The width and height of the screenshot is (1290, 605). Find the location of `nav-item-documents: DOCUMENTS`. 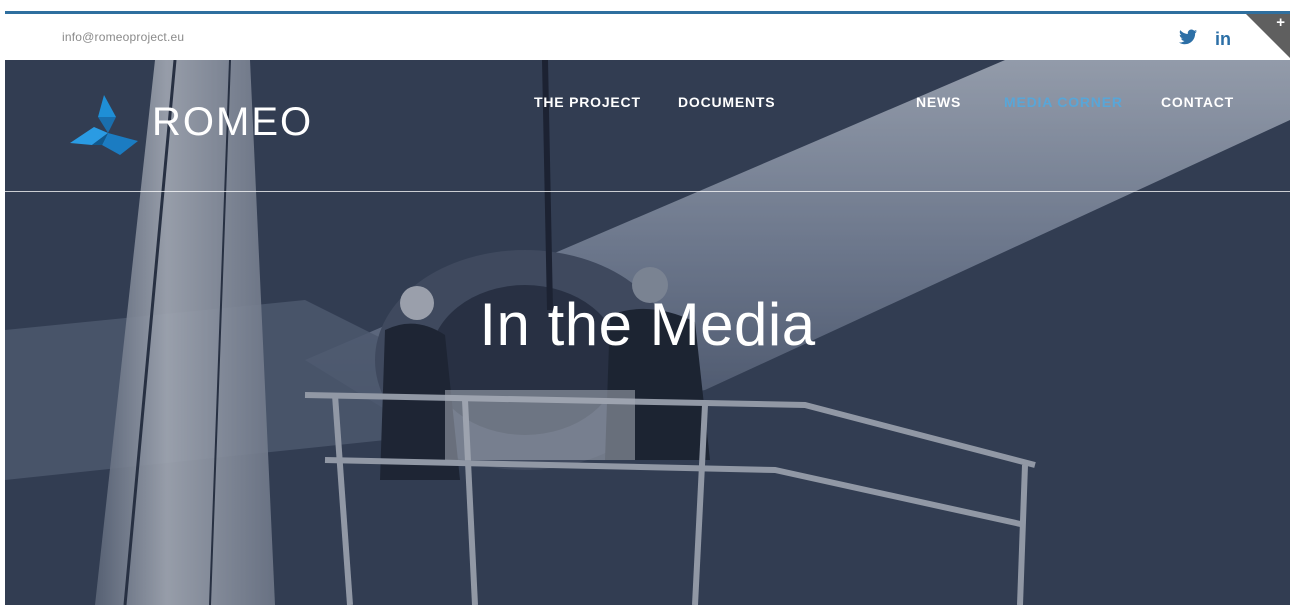

nav-item-documents: DOCUMENTS is located at coordinates (726, 102).